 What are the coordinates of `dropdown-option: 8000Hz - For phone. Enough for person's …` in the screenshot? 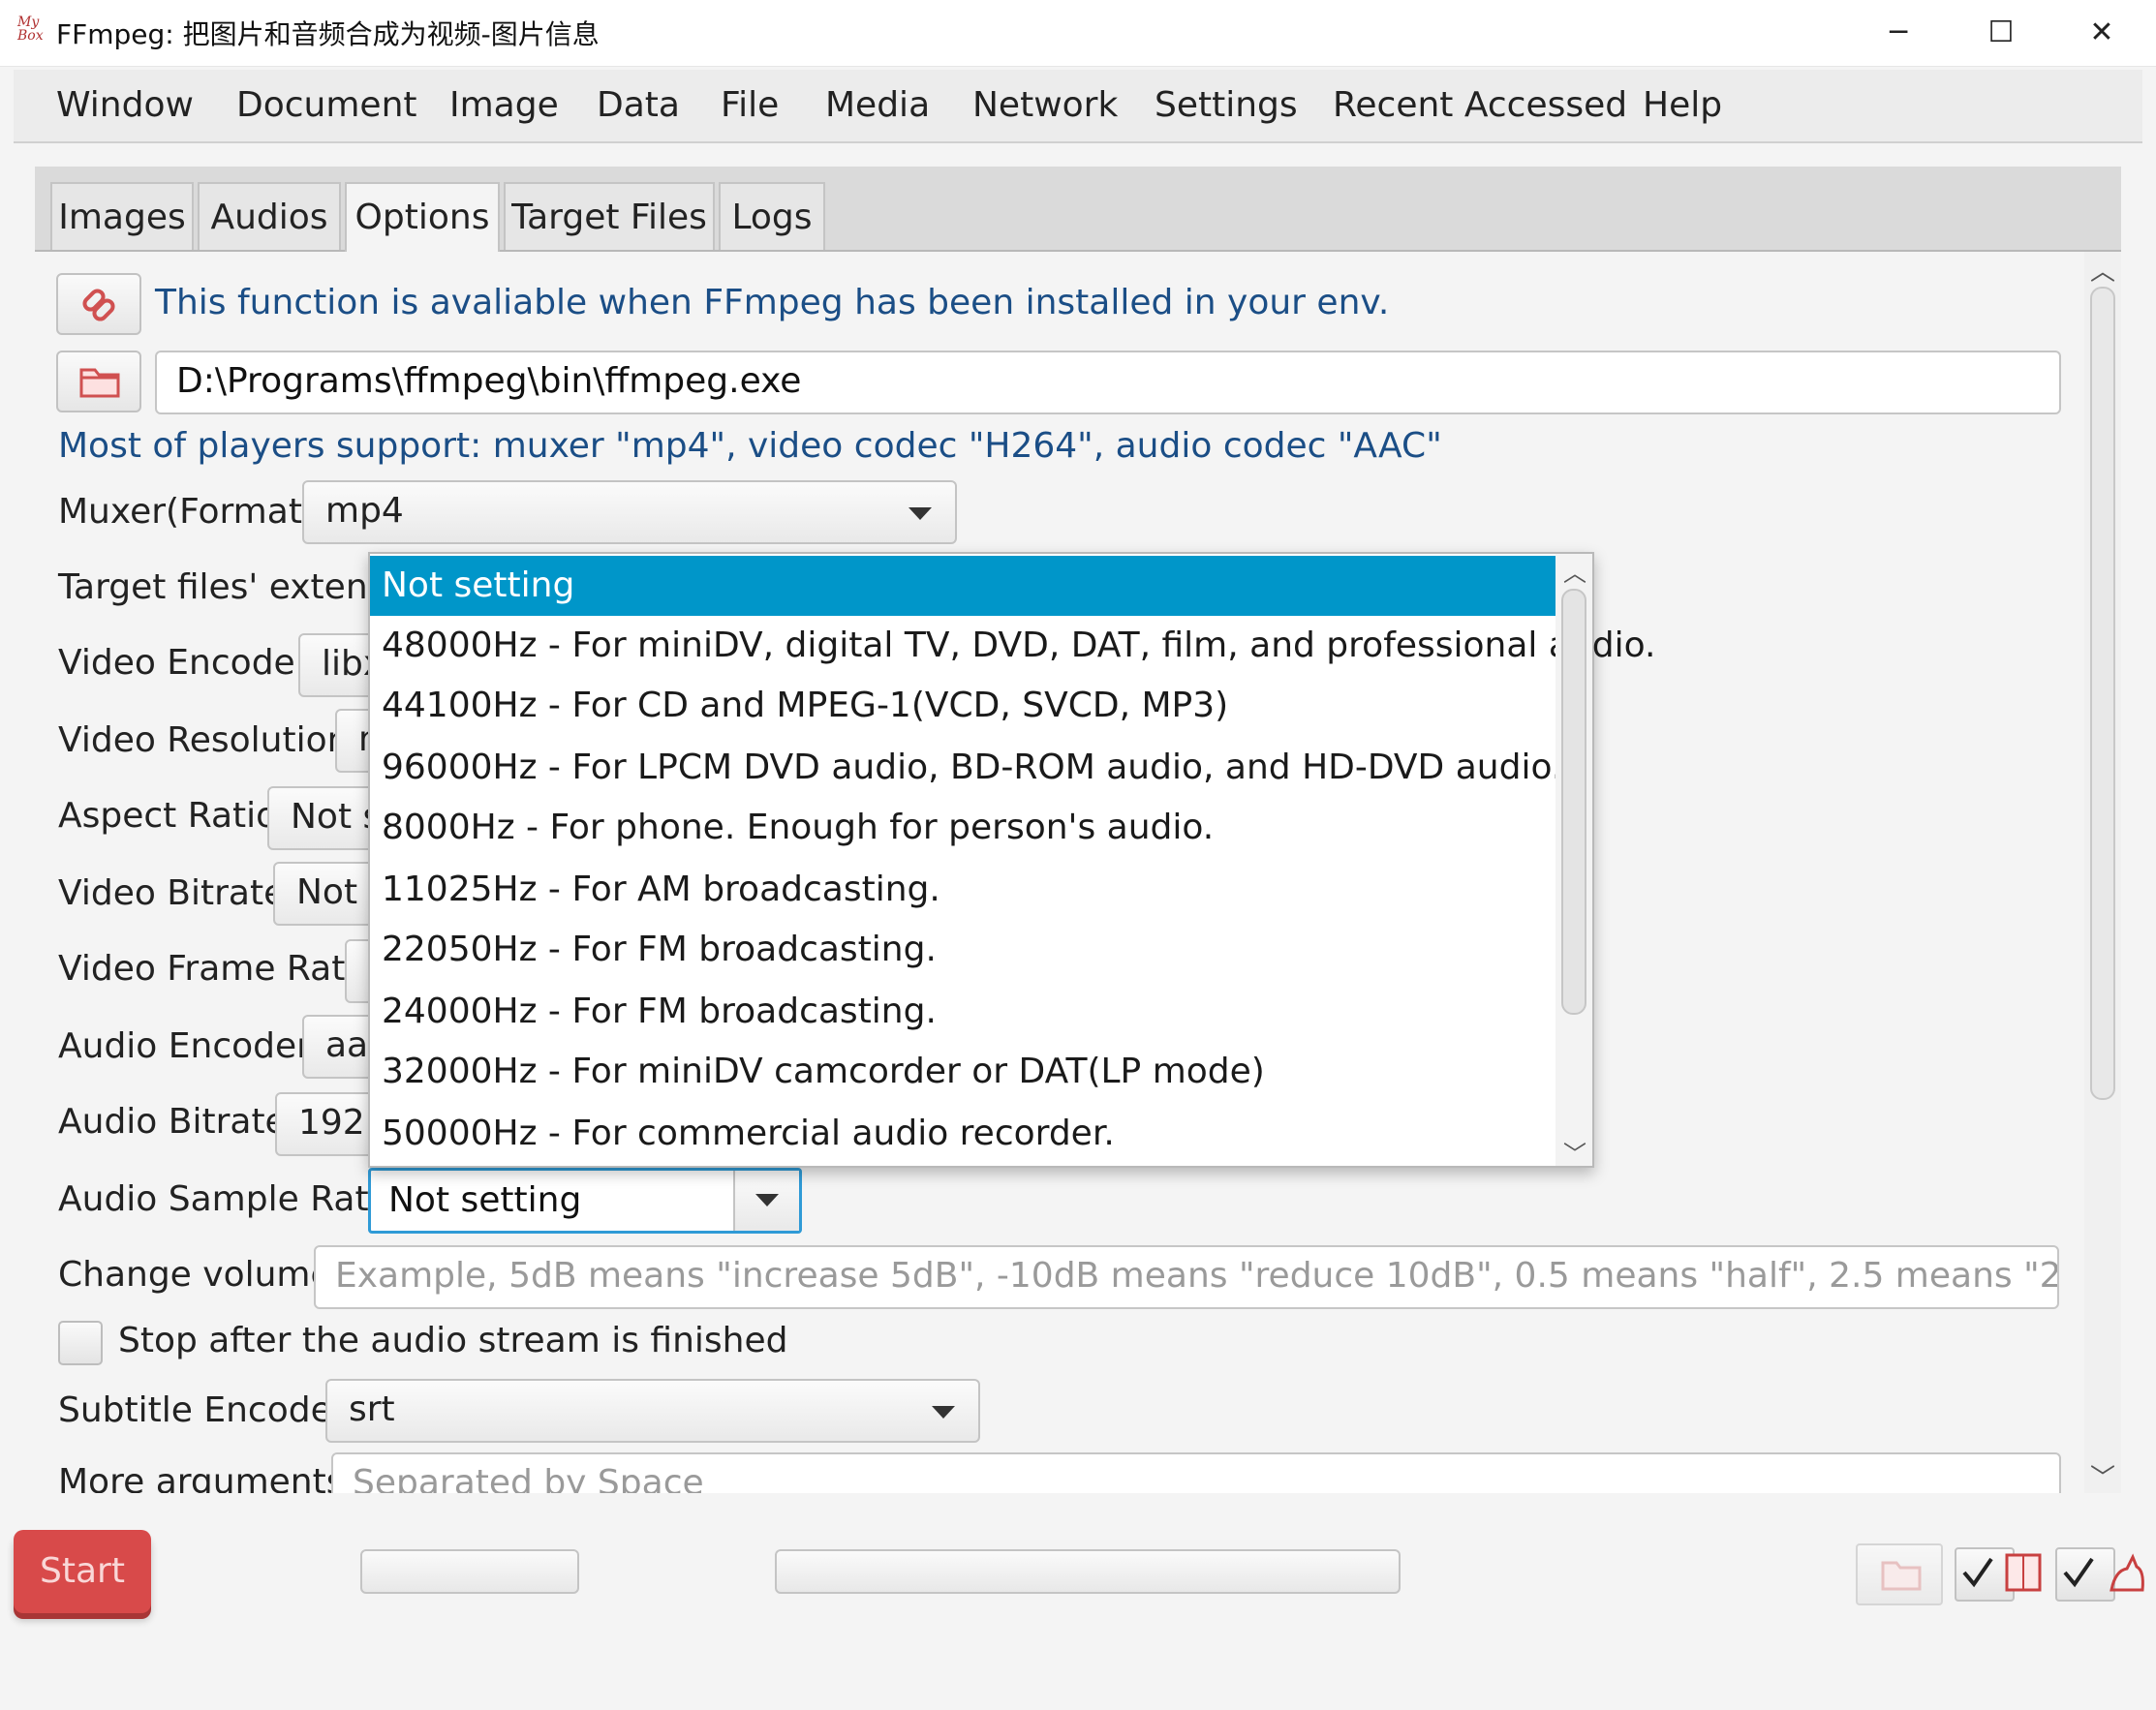 It's located at (963, 828).